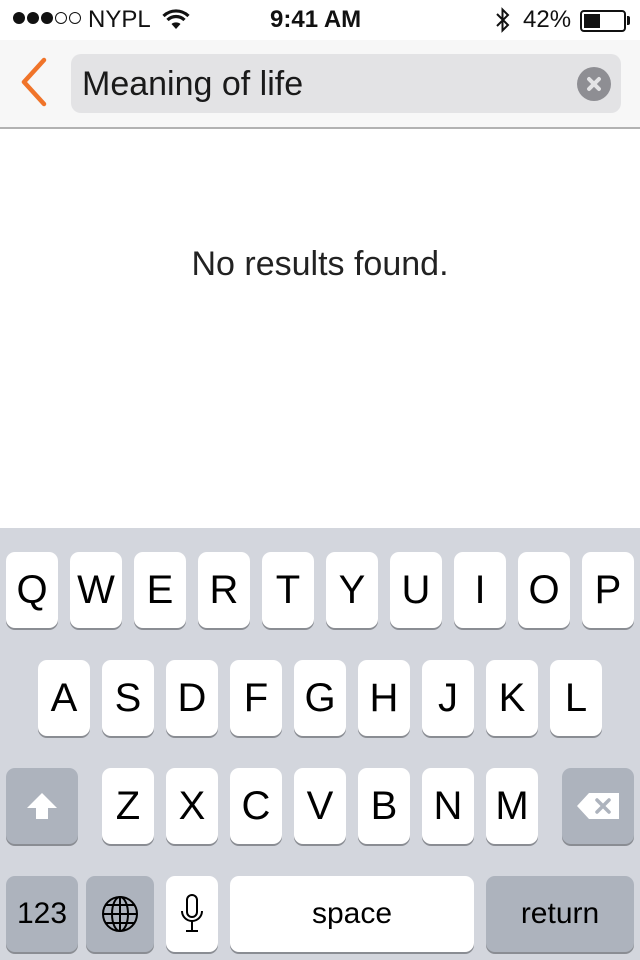  What do you see at coordinates (128, 698) in the screenshot?
I see `key-s: S` at bounding box center [128, 698].